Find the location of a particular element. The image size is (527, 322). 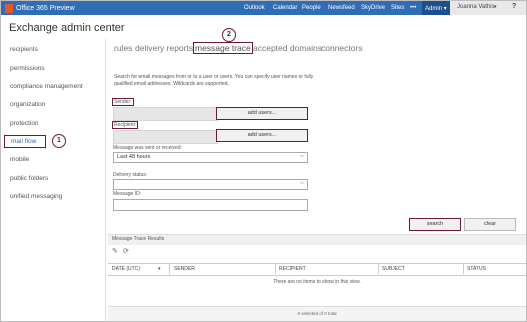

sidebar-item-compliance-management: compliance management is located at coordinates (46, 86).